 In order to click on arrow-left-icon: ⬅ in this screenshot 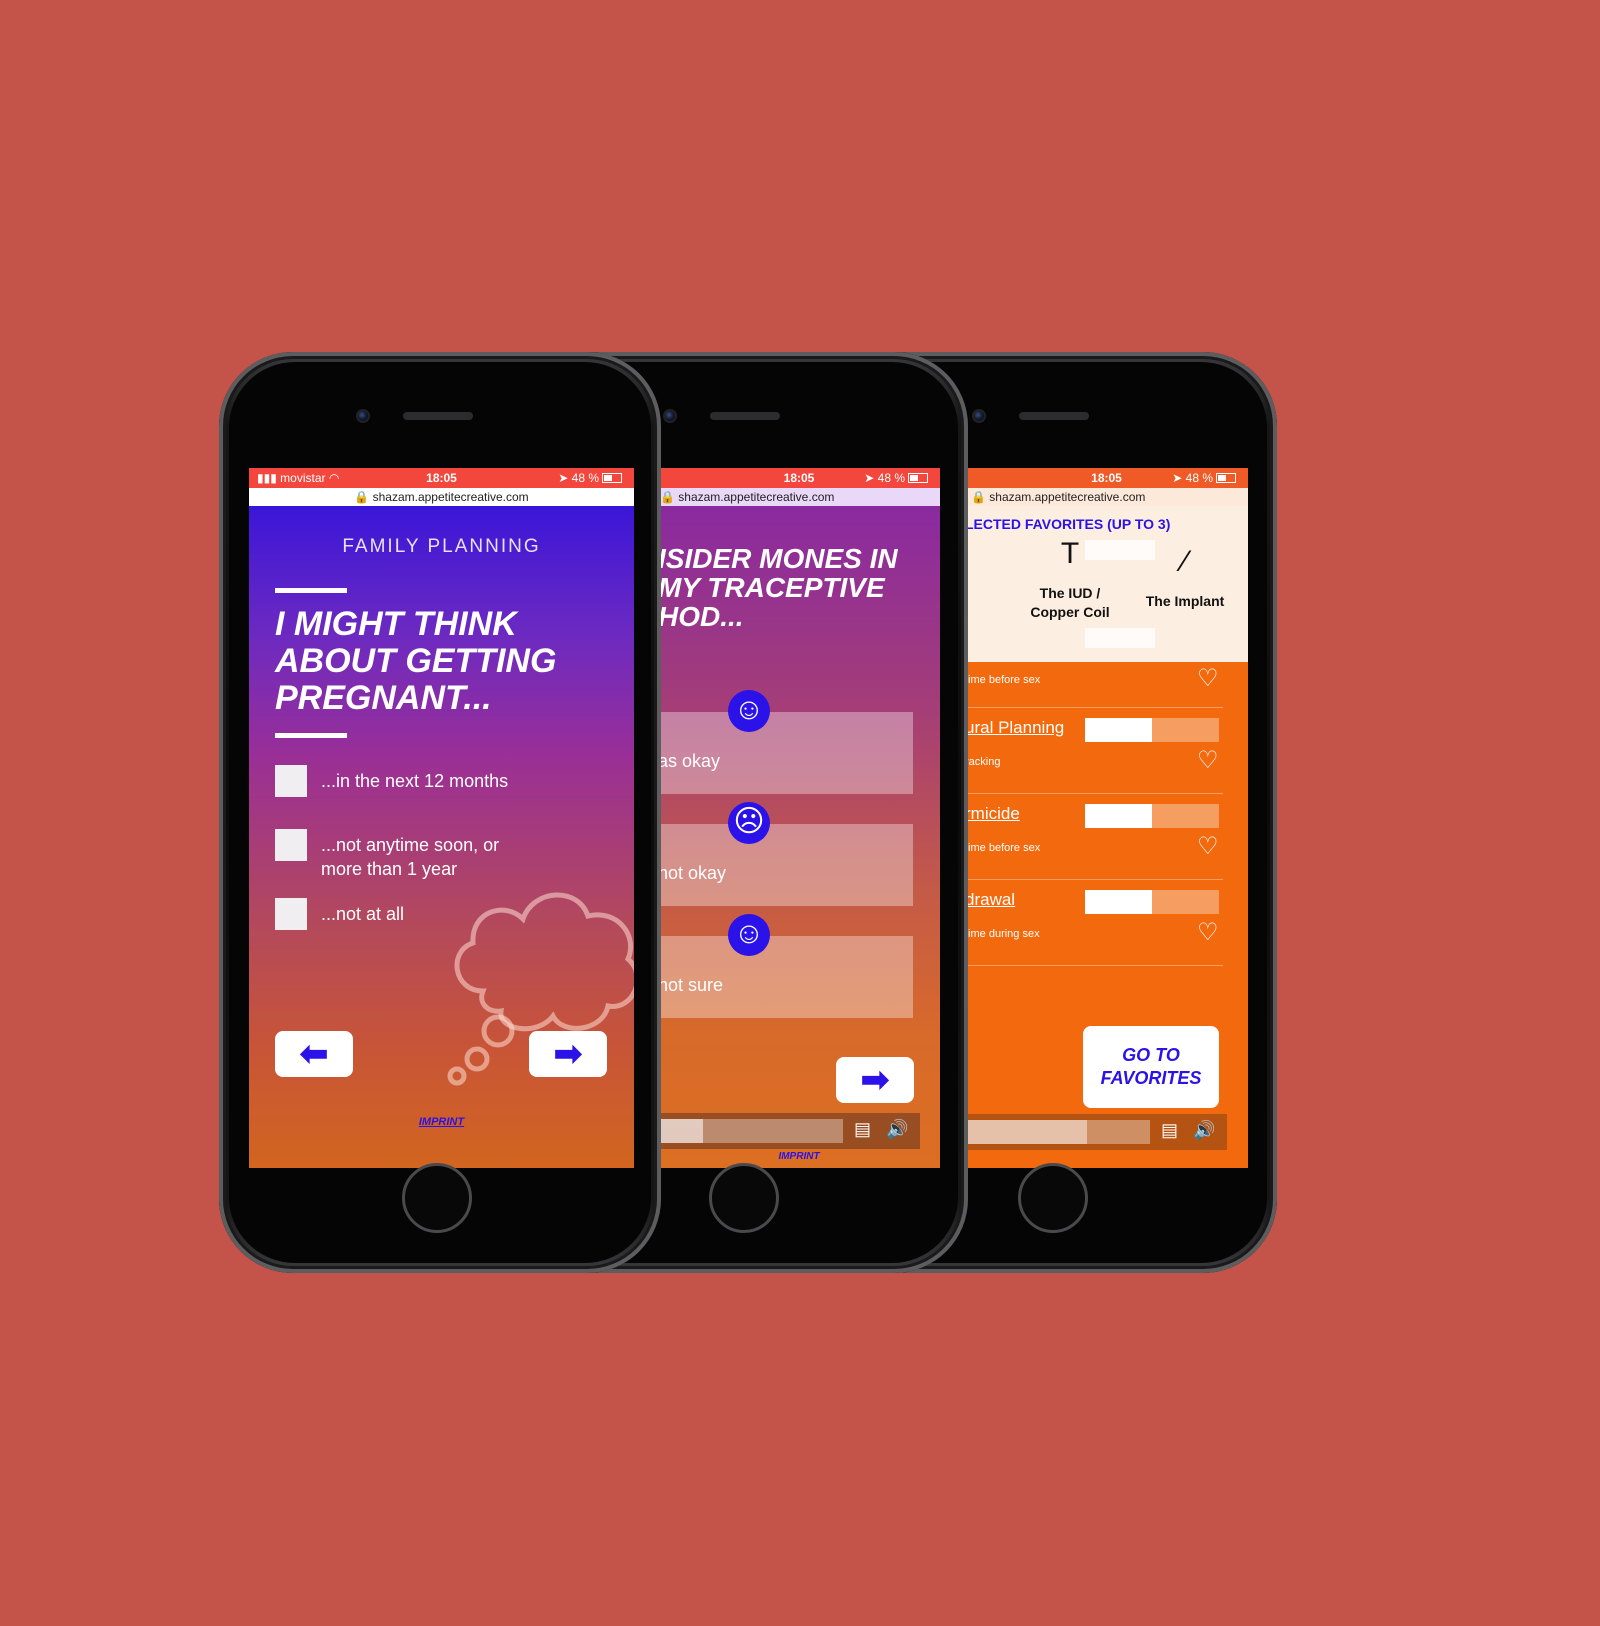, I will do `click(314, 1054)`.